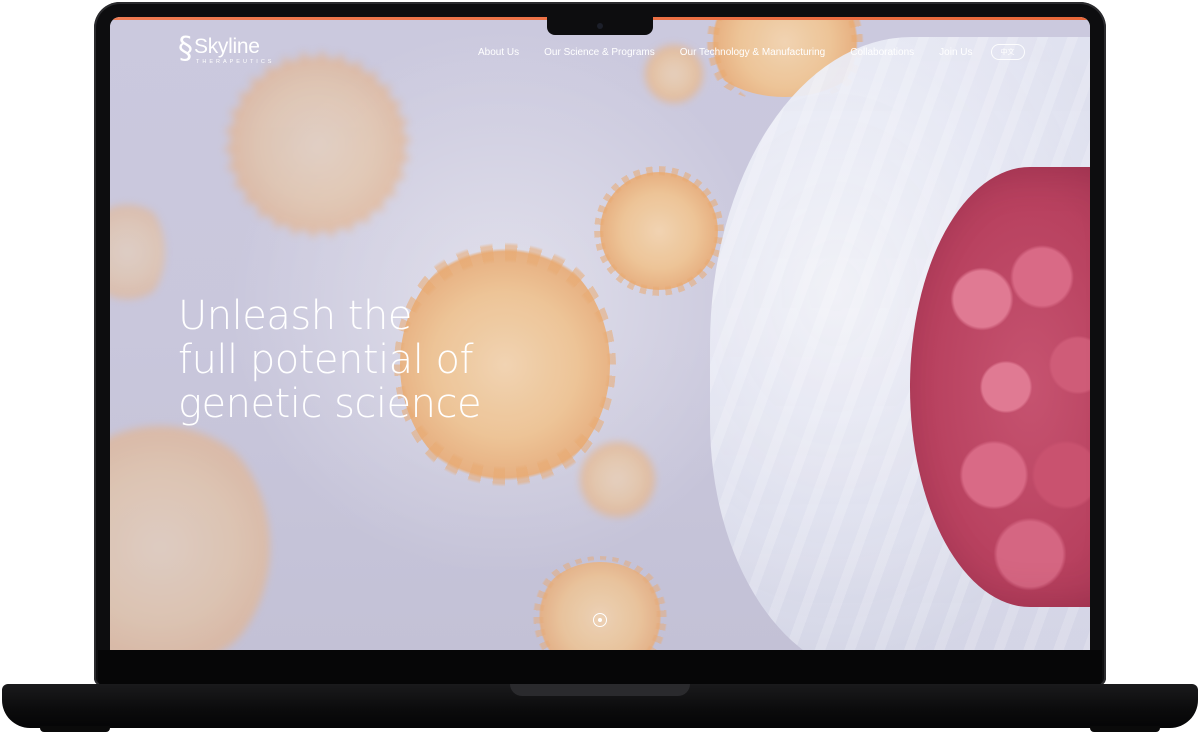 The height and width of the screenshot is (735, 1200). What do you see at coordinates (882, 52) in the screenshot?
I see `nav-item-collaborations: Collaborations` at bounding box center [882, 52].